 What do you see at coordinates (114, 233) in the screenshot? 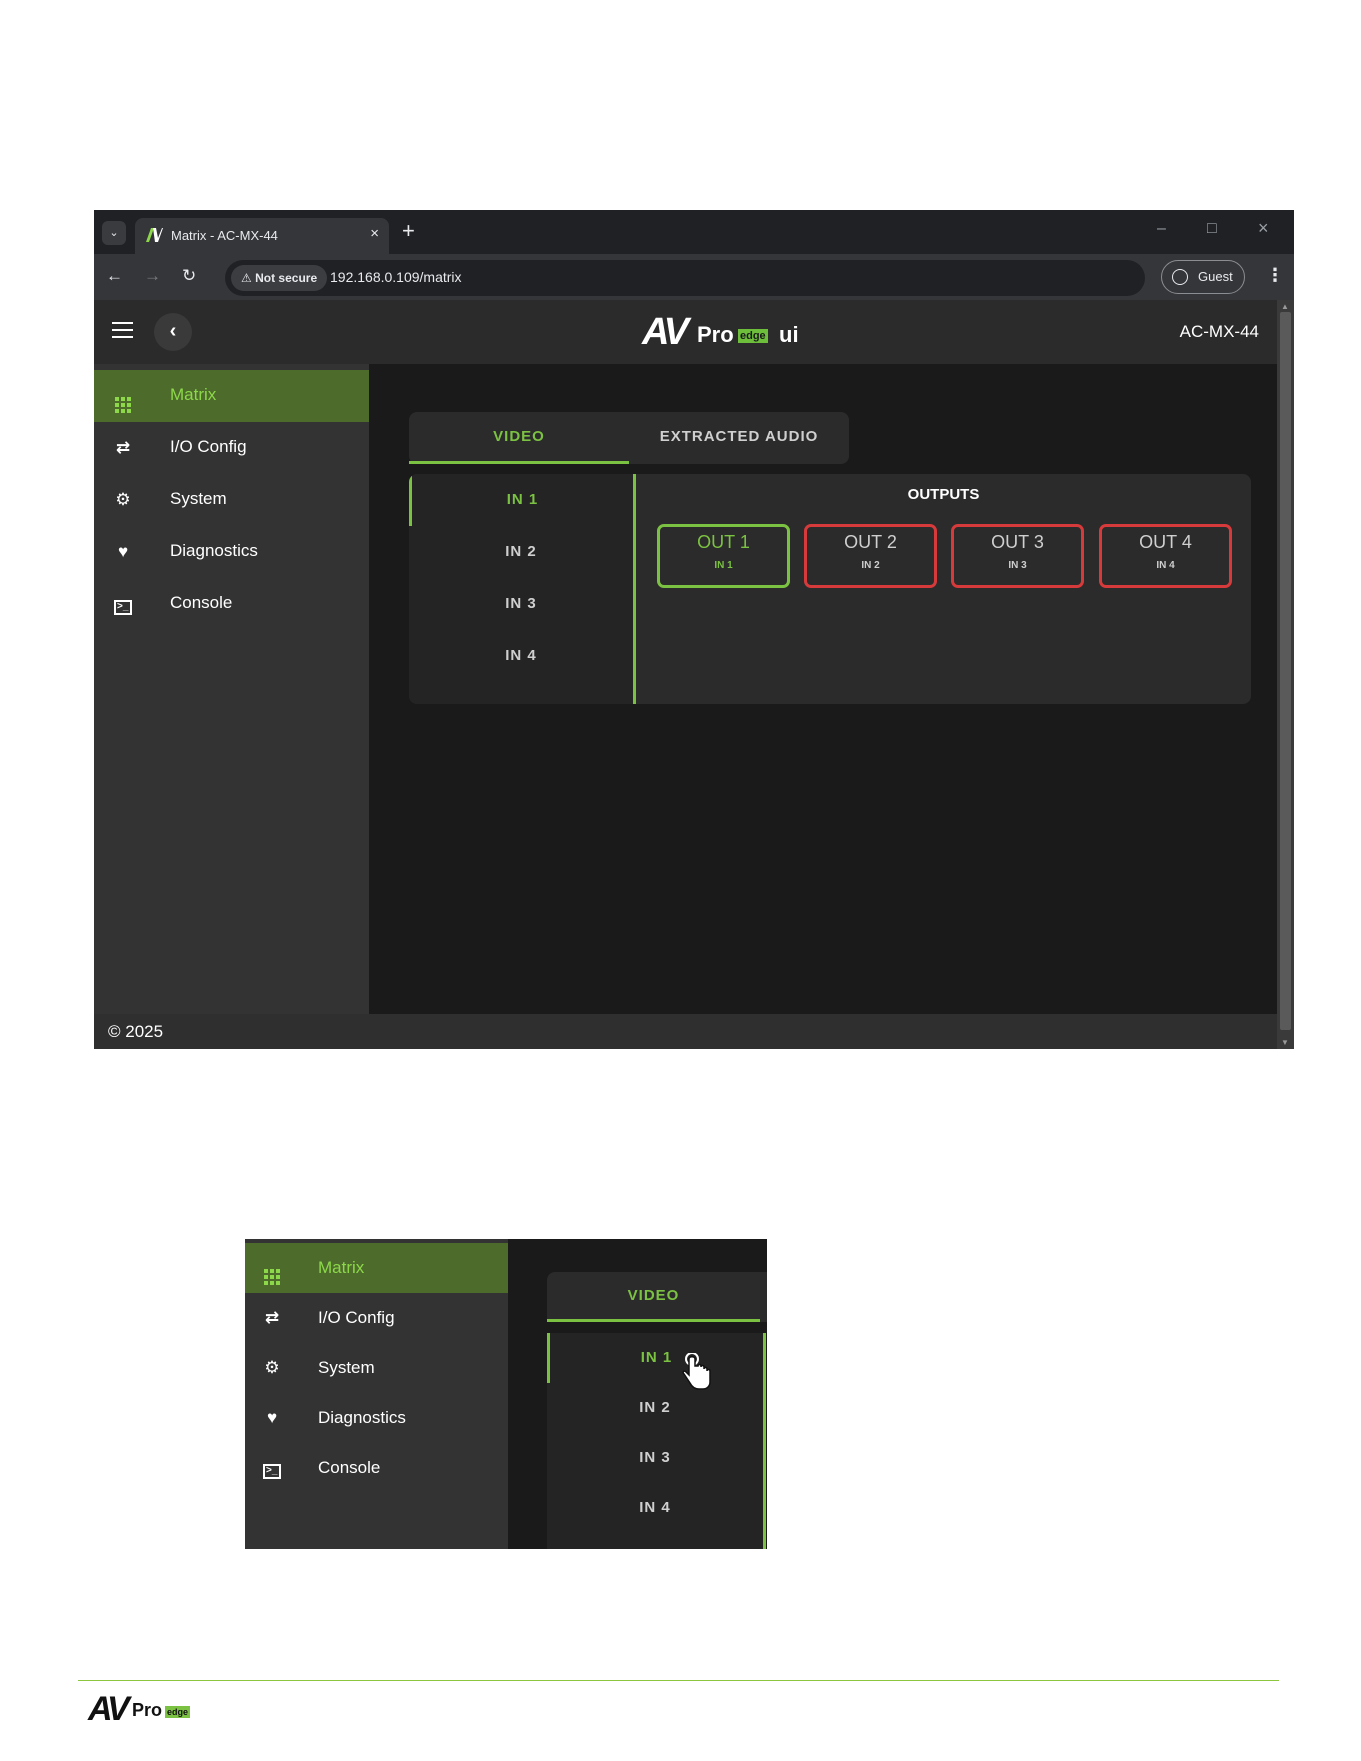
I see `tab-search-button: ⌄` at bounding box center [114, 233].